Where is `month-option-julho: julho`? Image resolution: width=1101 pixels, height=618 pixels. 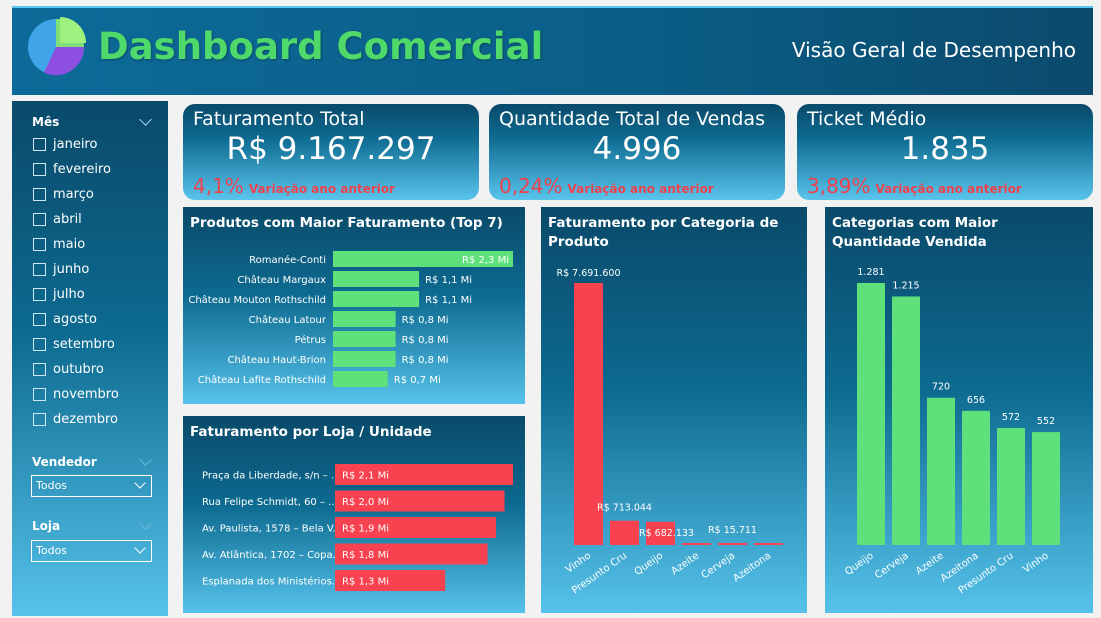
month-option-julho: julho is located at coordinates (59, 294).